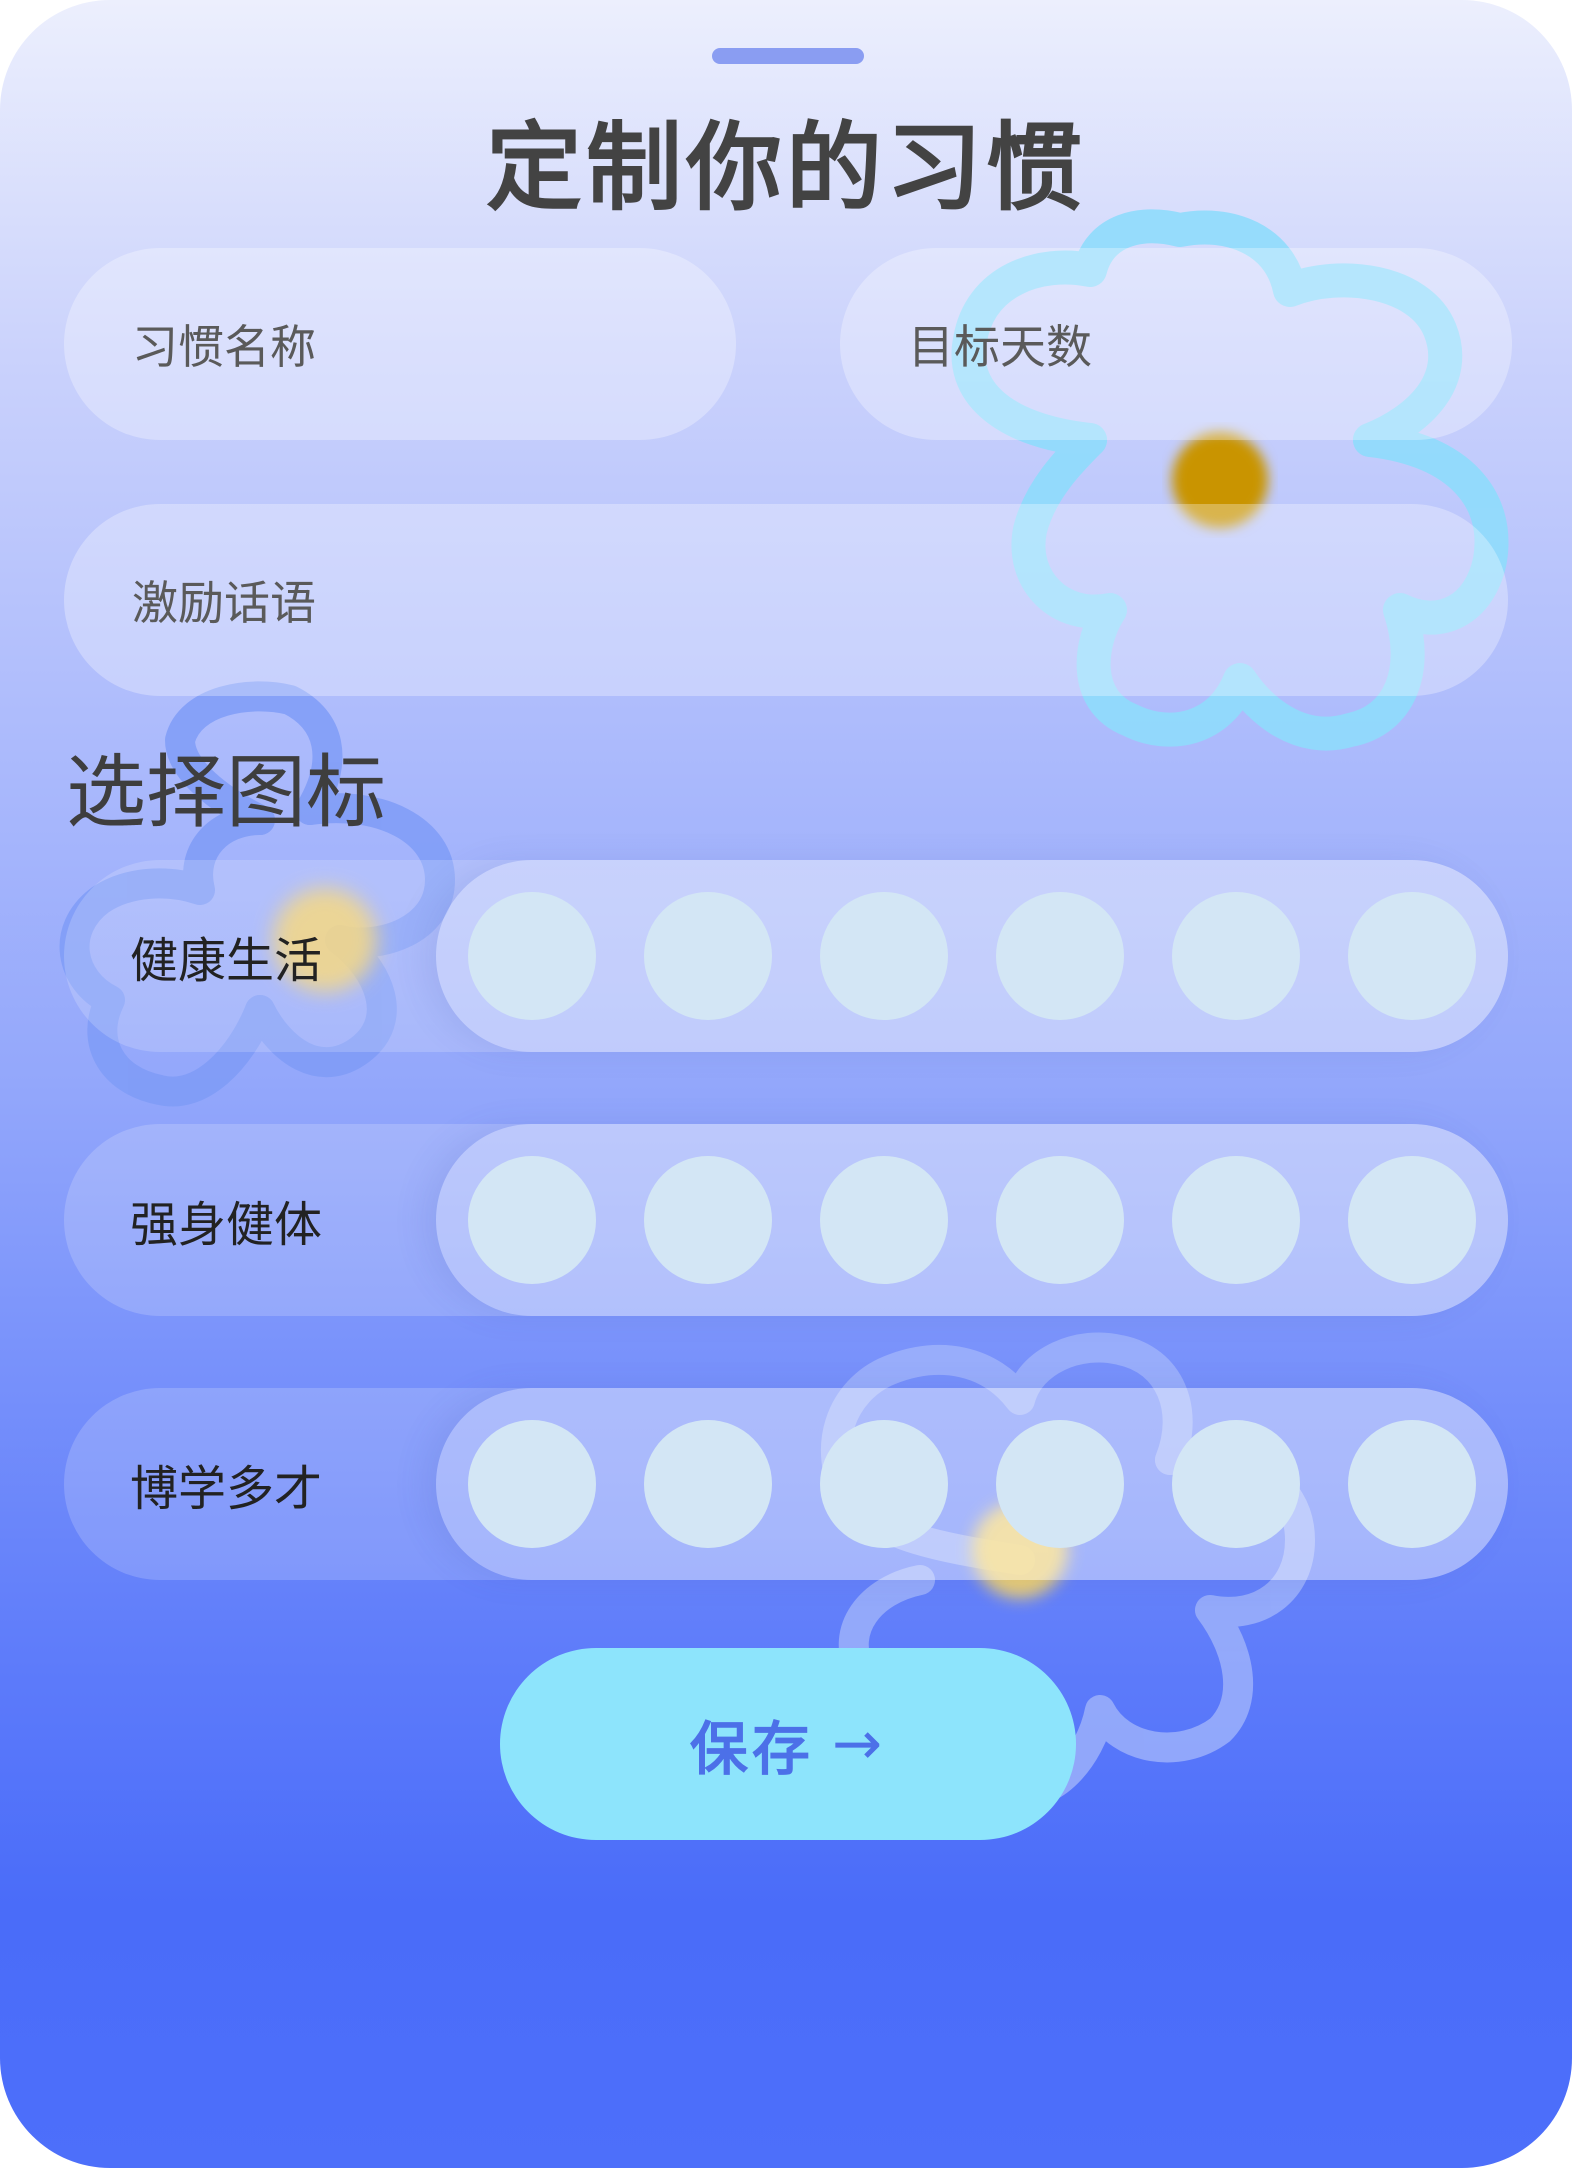 The image size is (1572, 2168). Describe the element at coordinates (226, 792) in the screenshot. I see `icon-section-title: 选择图标` at that location.